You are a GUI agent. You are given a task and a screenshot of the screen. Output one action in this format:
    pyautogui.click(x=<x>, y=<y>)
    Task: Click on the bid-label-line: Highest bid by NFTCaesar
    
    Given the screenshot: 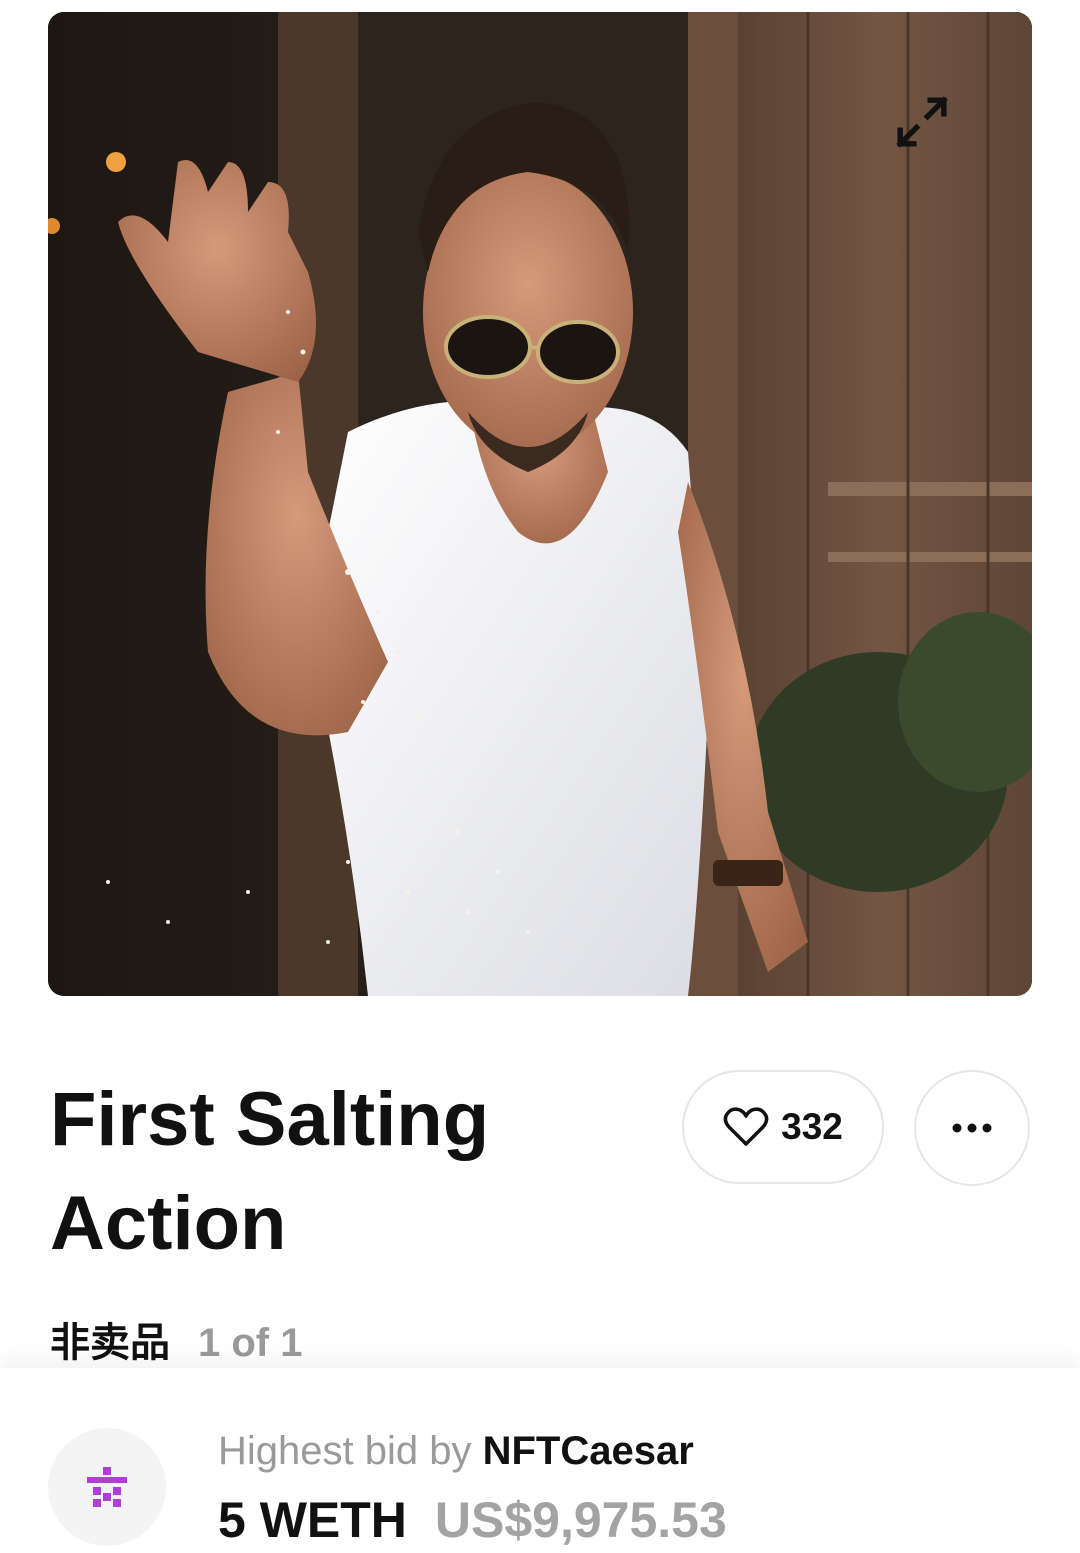 What is the action you would take?
    pyautogui.click(x=472, y=1451)
    